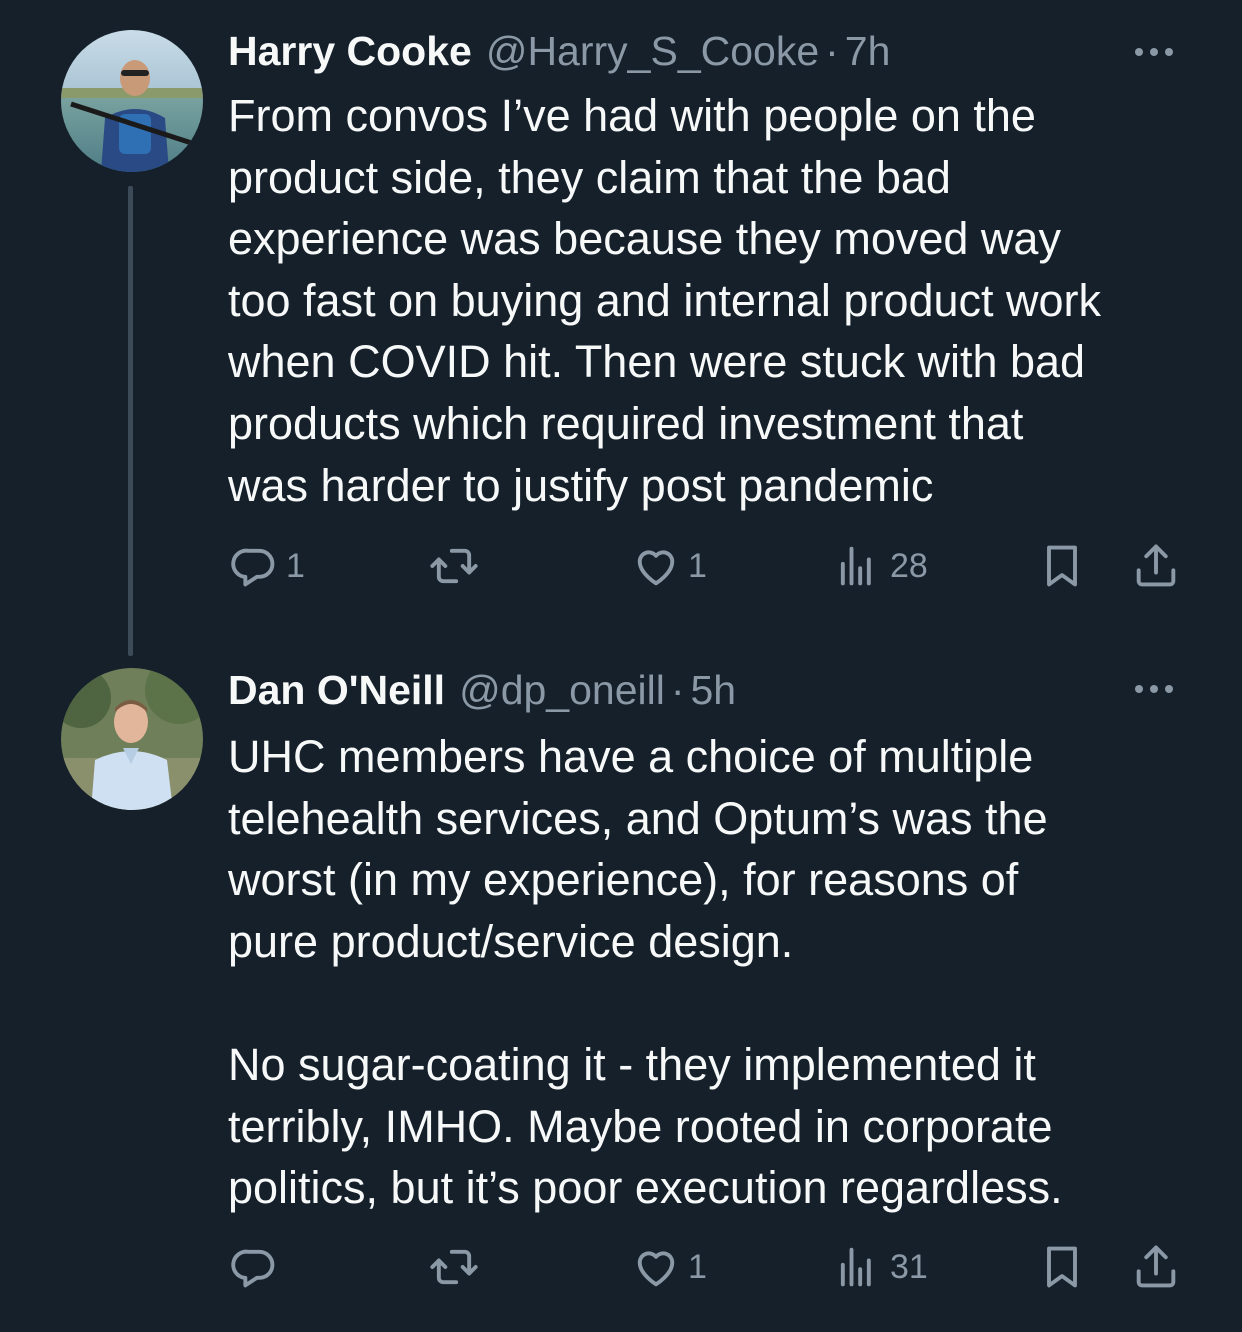 The image size is (1242, 1332). What do you see at coordinates (336, 690) in the screenshot?
I see `display-name: Dan O'Neill` at bounding box center [336, 690].